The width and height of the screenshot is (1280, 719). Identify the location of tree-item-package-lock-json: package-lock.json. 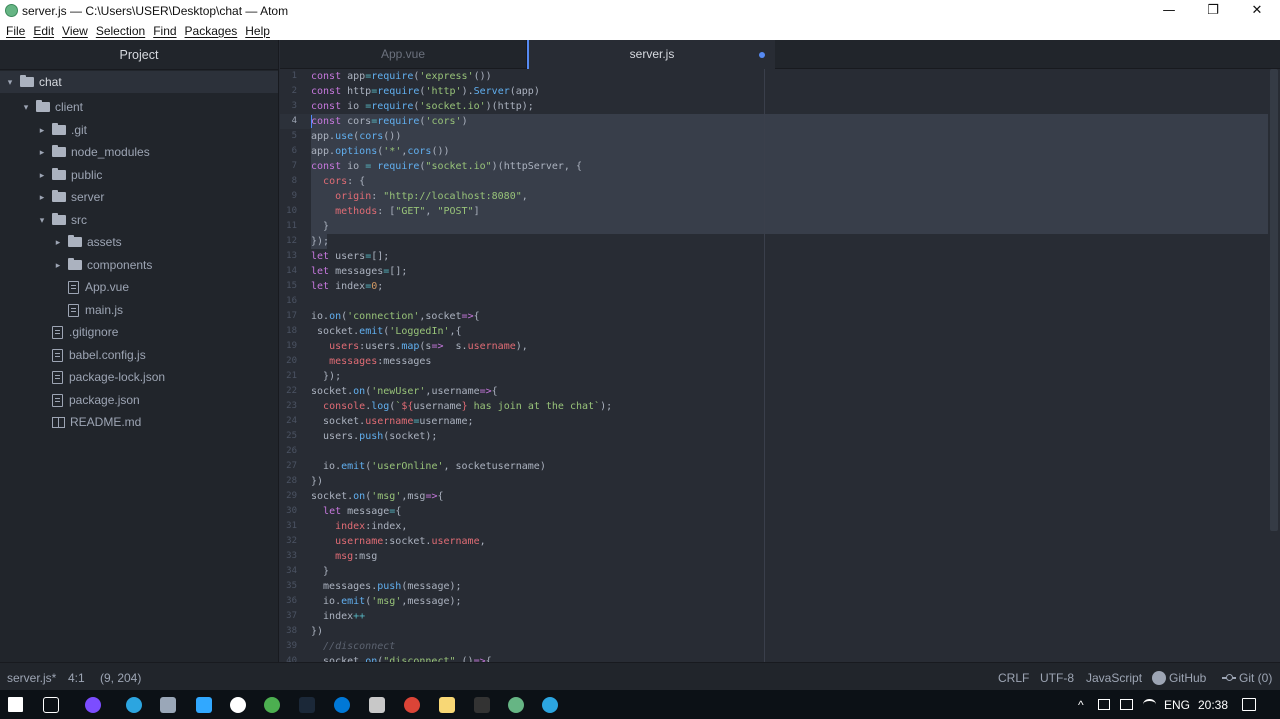
(139, 377).